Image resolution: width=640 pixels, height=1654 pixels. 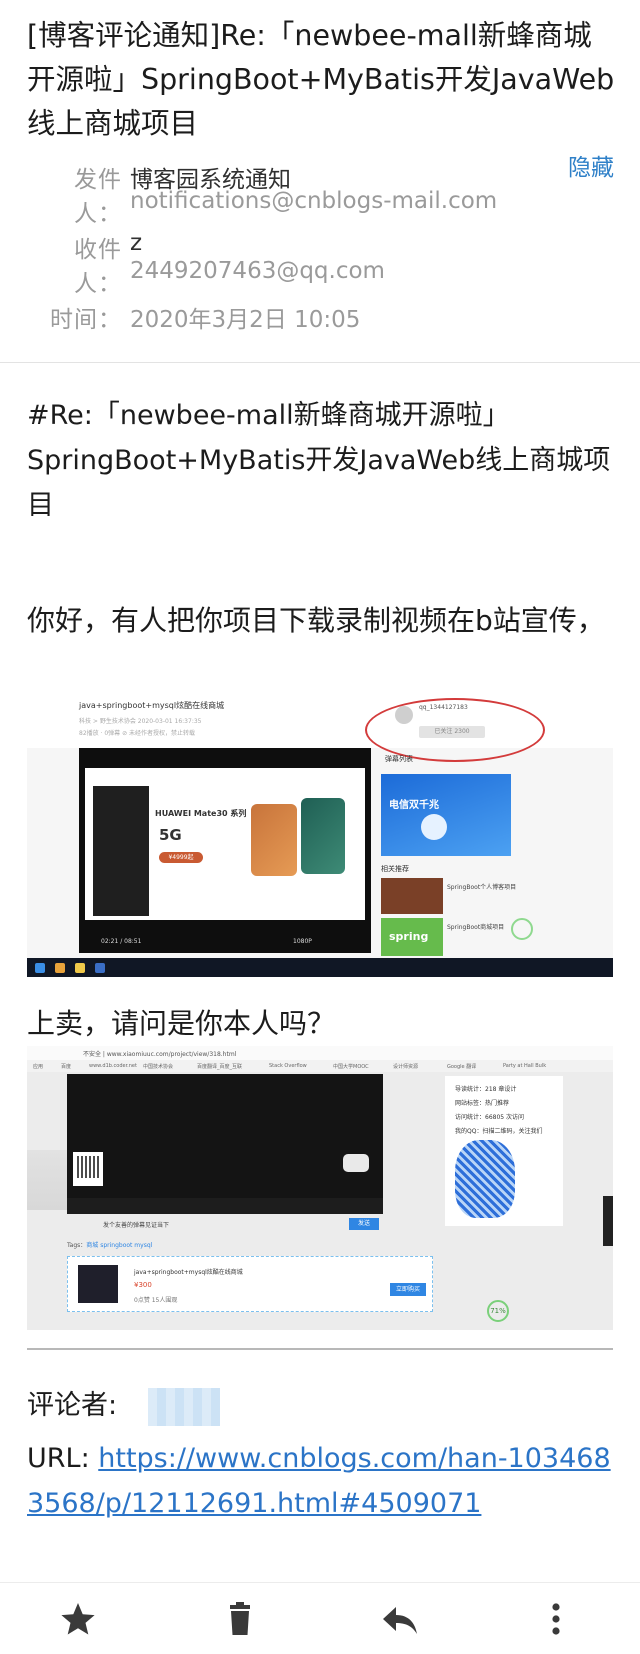 I want to click on recipient-name: z, so click(x=136, y=243).